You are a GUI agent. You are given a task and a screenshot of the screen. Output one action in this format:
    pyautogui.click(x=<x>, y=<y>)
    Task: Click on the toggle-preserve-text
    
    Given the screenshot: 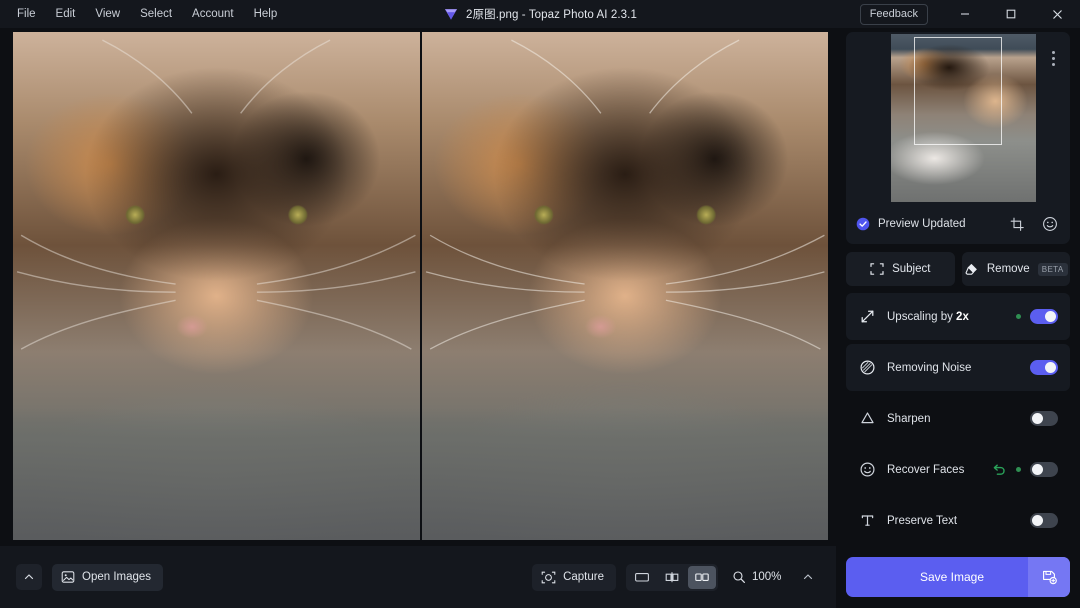 What is the action you would take?
    pyautogui.click(x=1044, y=520)
    